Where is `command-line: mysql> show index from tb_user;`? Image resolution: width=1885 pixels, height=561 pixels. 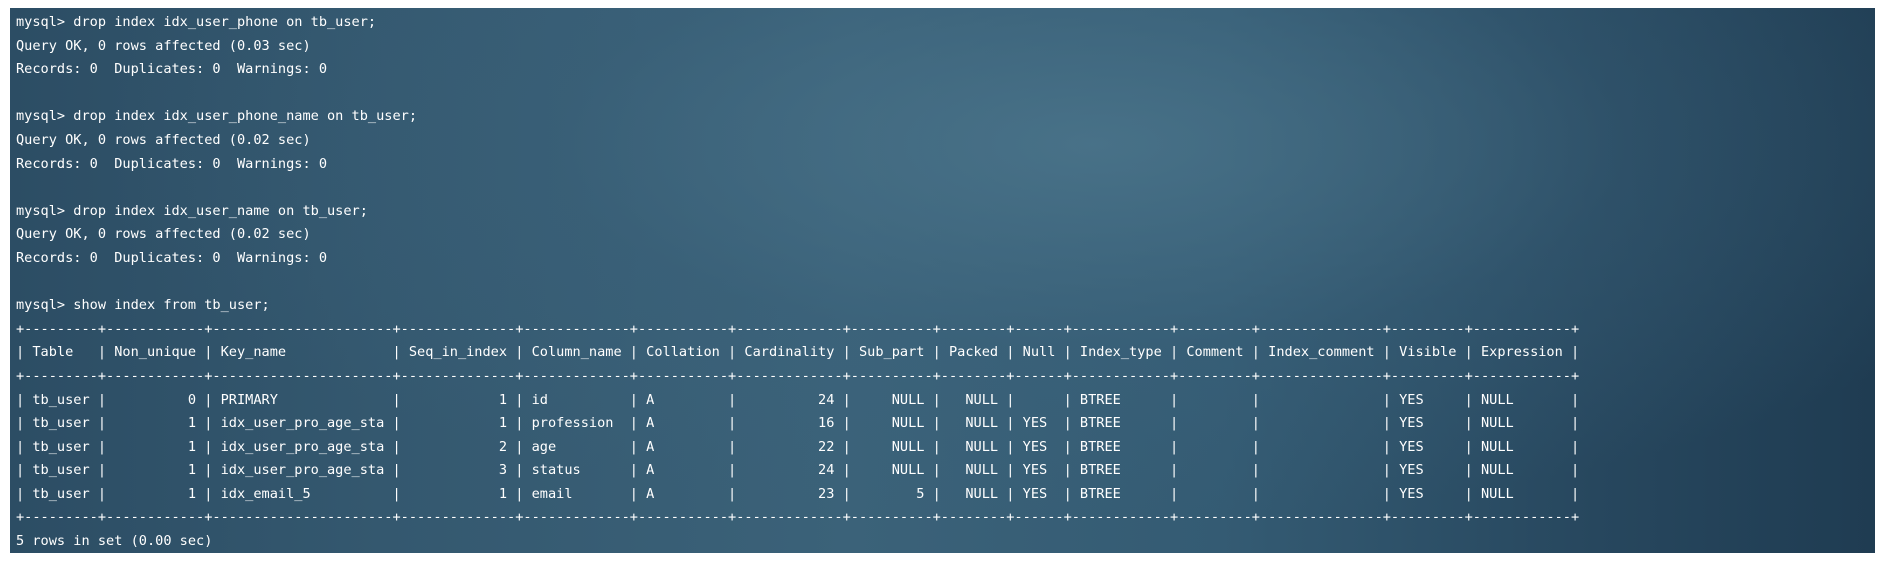 command-line: mysql> show index from tb_user; is located at coordinates (143, 305).